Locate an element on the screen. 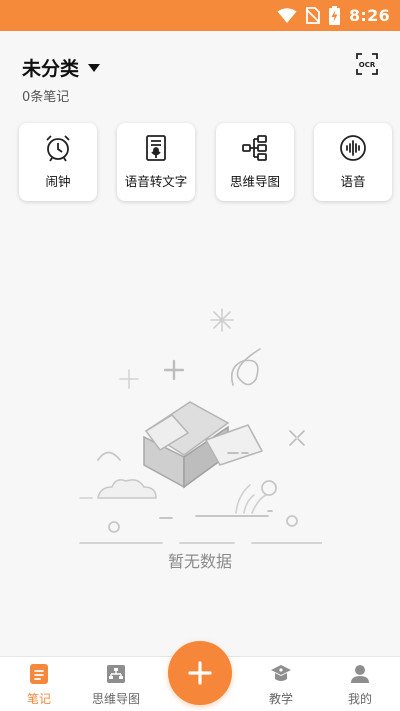 This screenshot has width=400, height=711. tool-card-label: 语音 is located at coordinates (353, 181).